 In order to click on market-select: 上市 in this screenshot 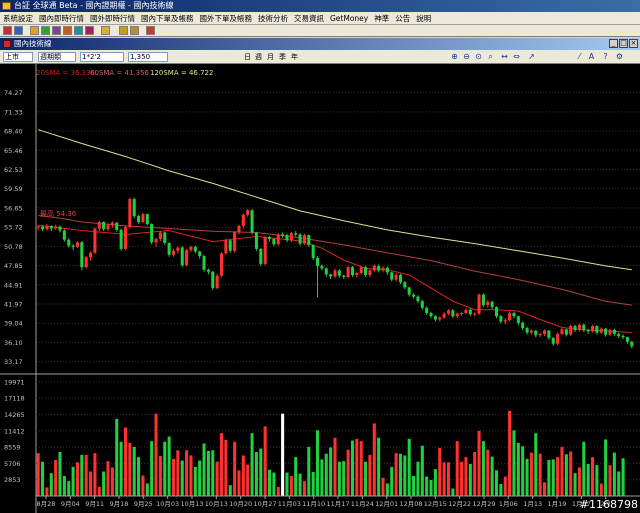, I will do `click(18, 57)`.